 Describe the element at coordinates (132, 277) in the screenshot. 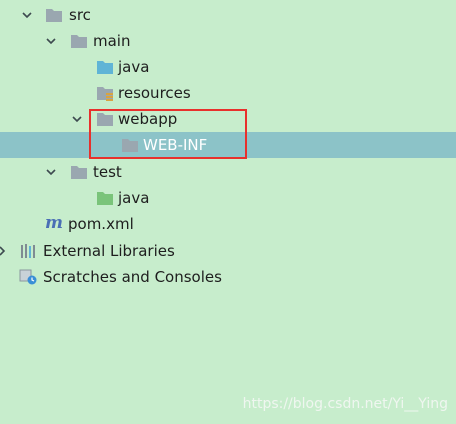

I see `tree-item-label: Scratches and Consoles` at that location.